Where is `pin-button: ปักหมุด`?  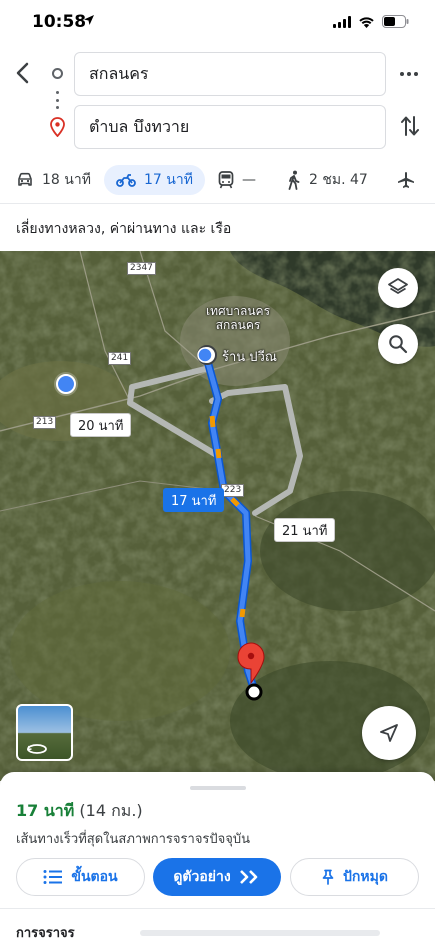 pin-button: ปักหมุด is located at coordinates (354, 877).